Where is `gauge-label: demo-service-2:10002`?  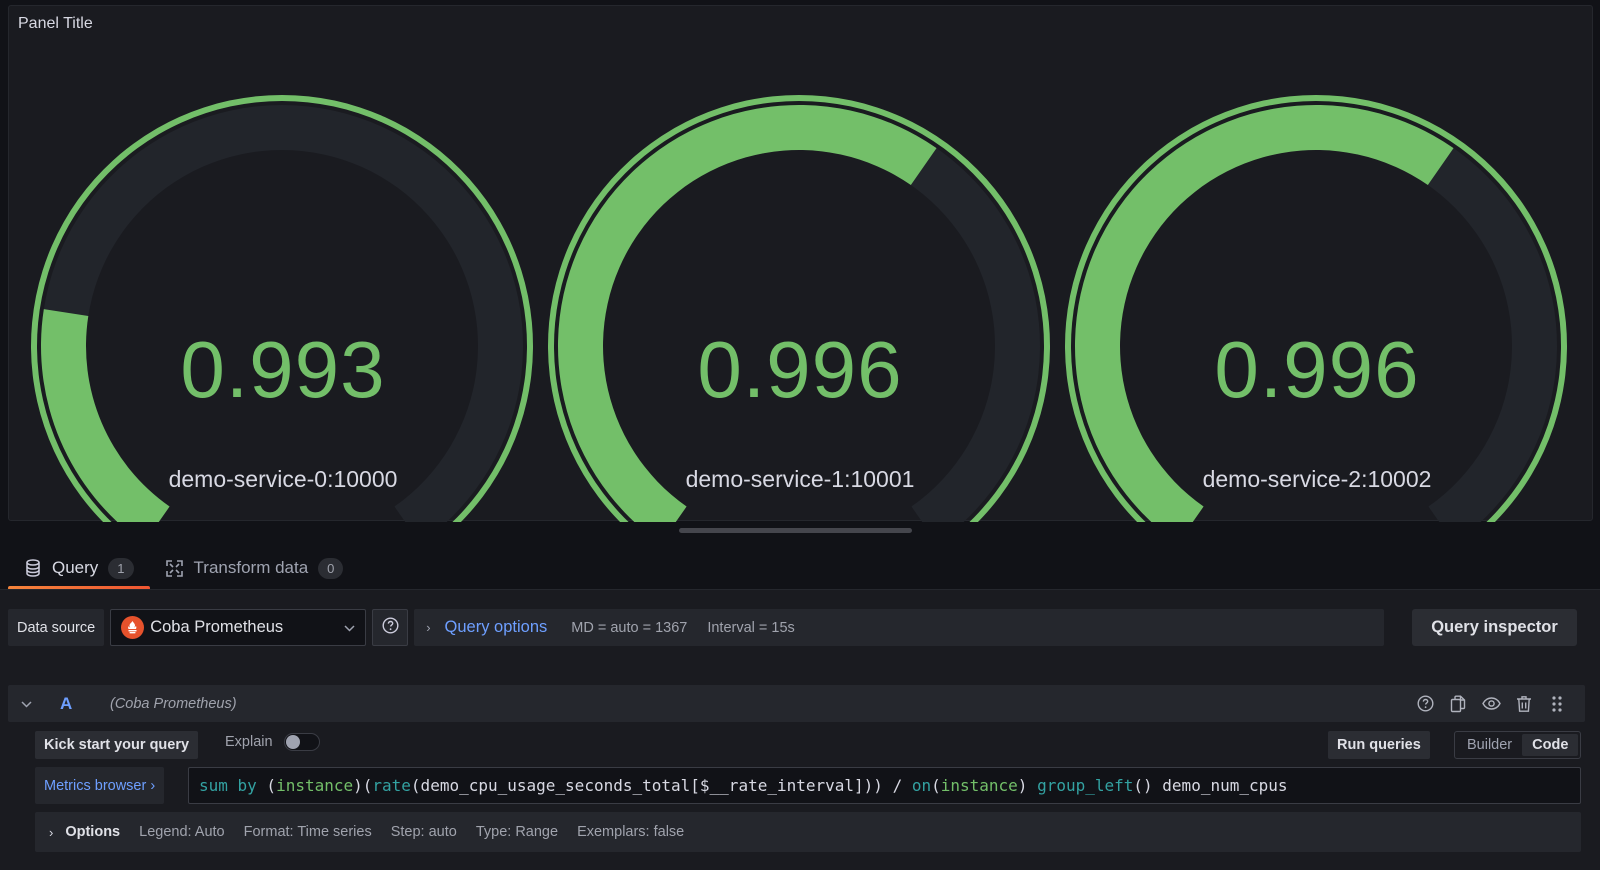
gauge-label: demo-service-2:10002 is located at coordinates (1317, 479).